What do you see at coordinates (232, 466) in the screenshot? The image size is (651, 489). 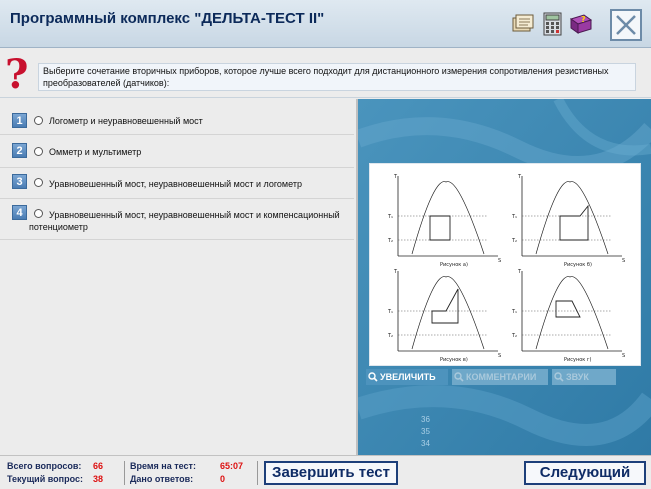 I see `time-value: 65:07` at bounding box center [232, 466].